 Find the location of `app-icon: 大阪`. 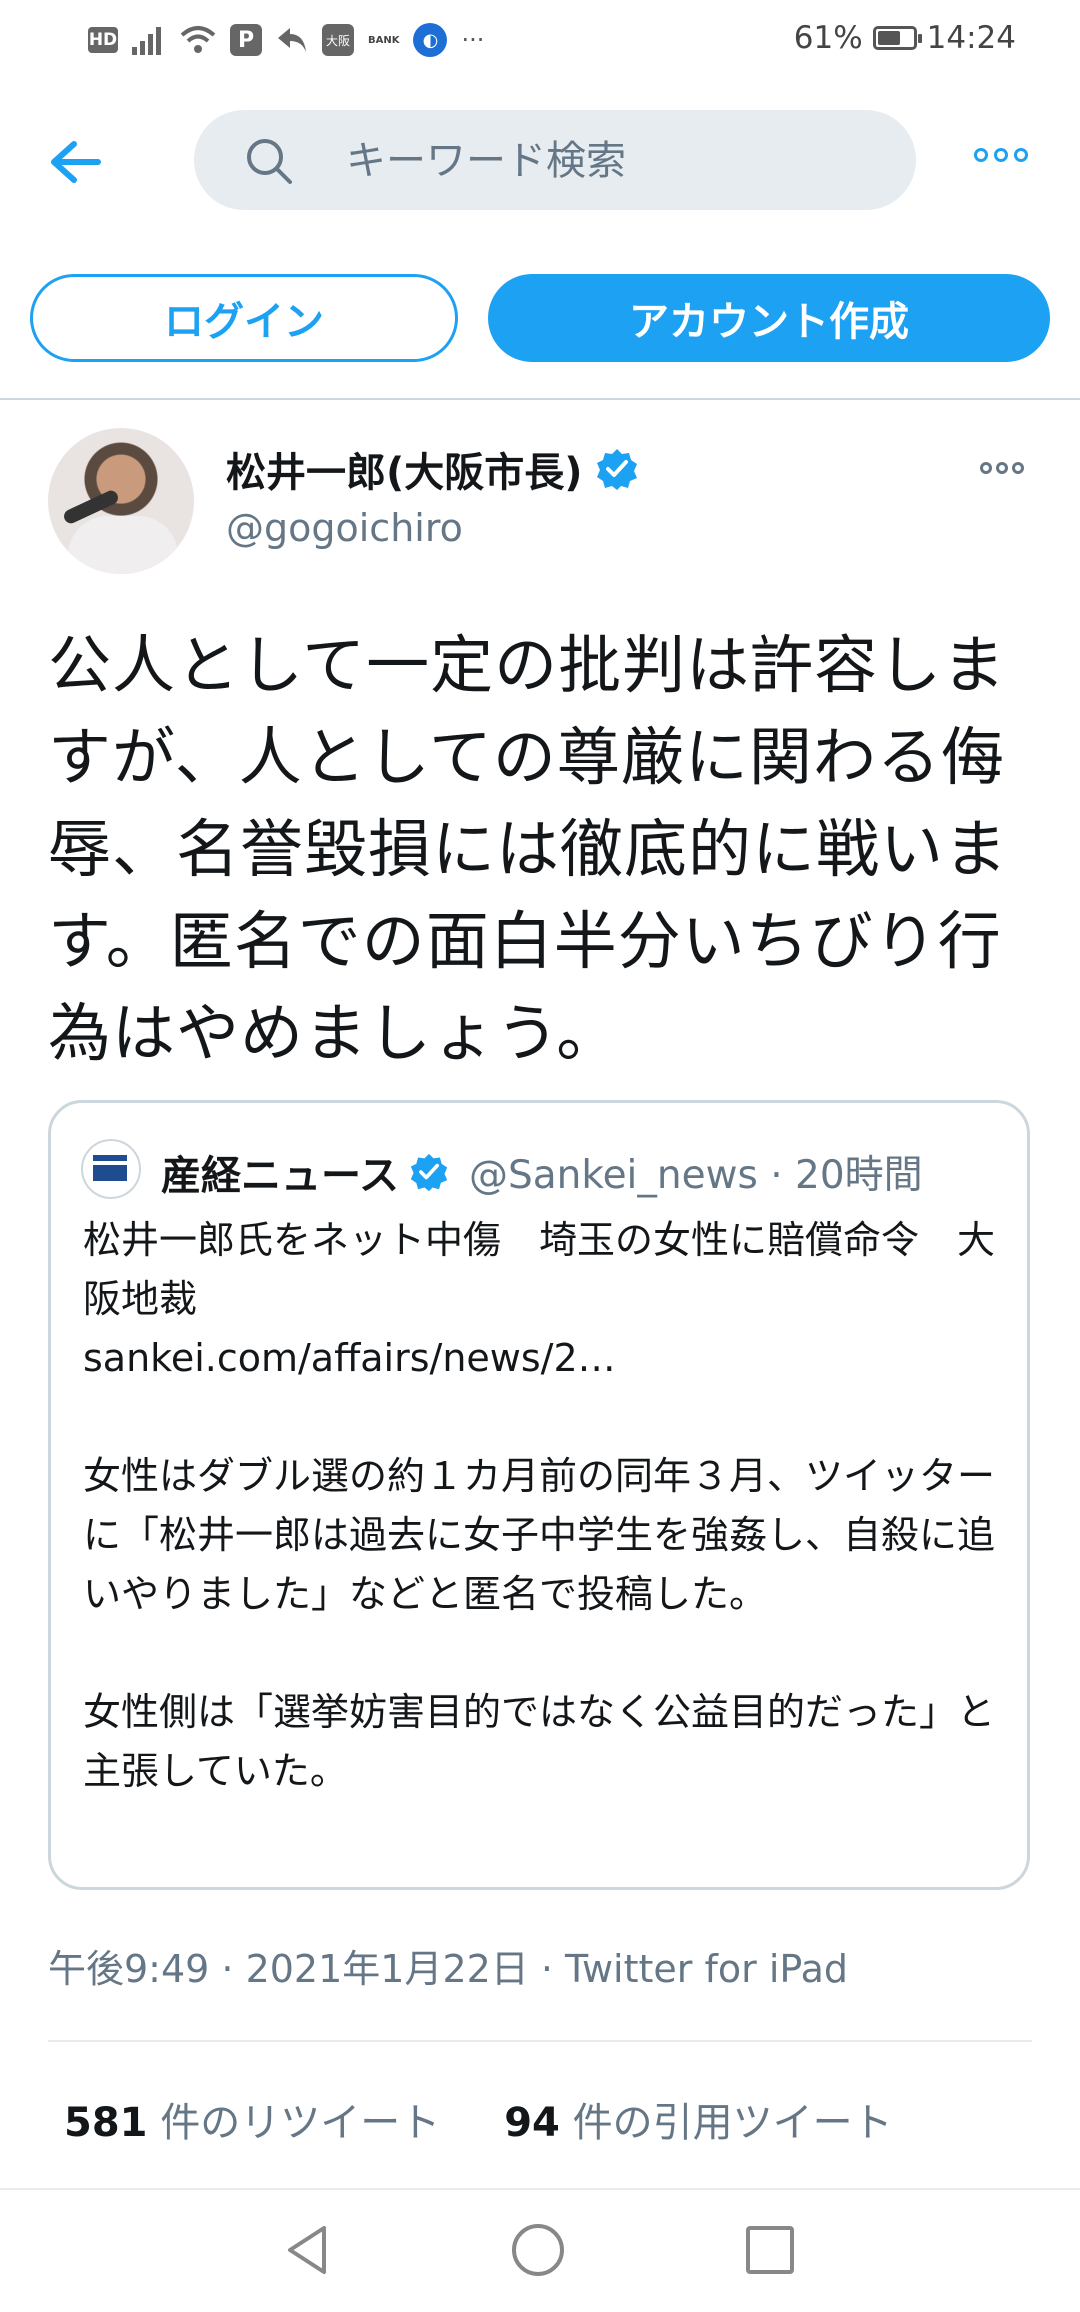

app-icon: 大阪 is located at coordinates (338, 40).